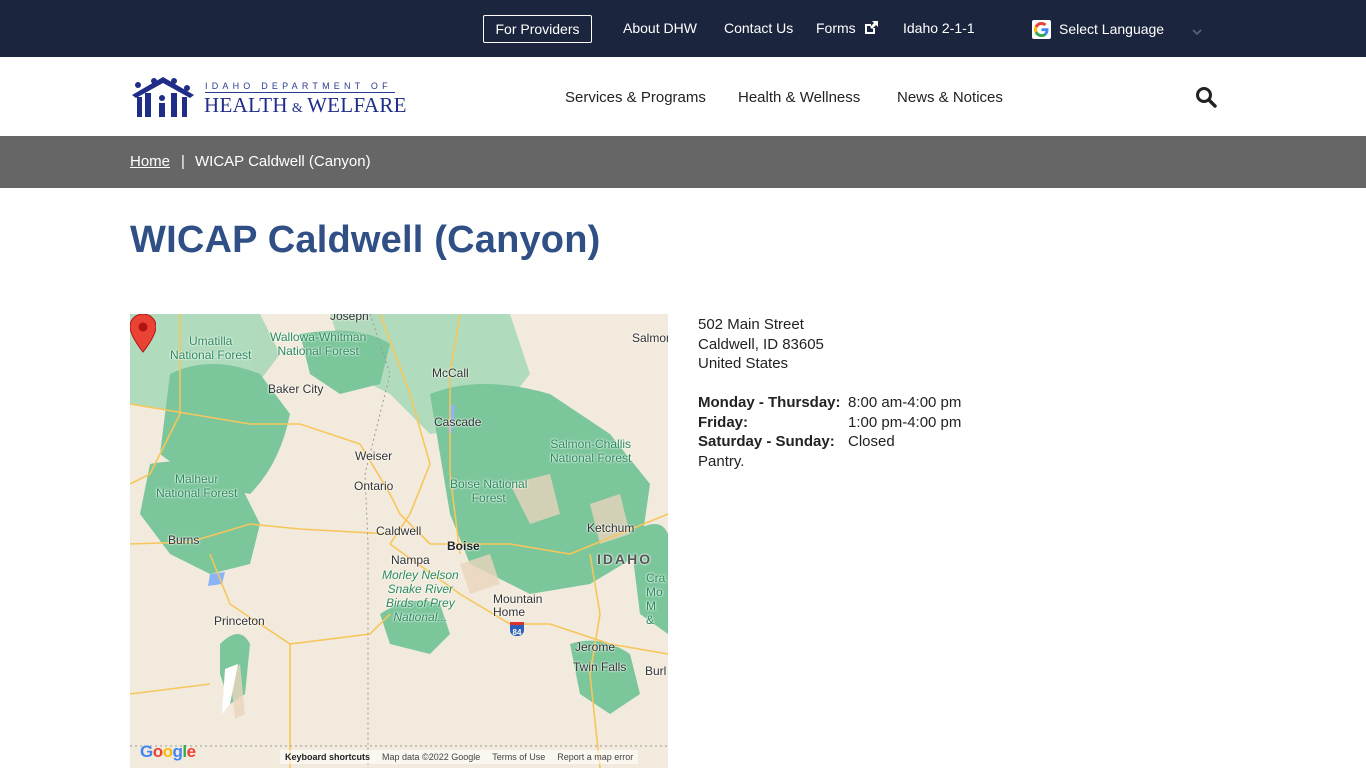  What do you see at coordinates (211, 348) in the screenshot?
I see `map-label-umatilla: Umatilla National Forest` at bounding box center [211, 348].